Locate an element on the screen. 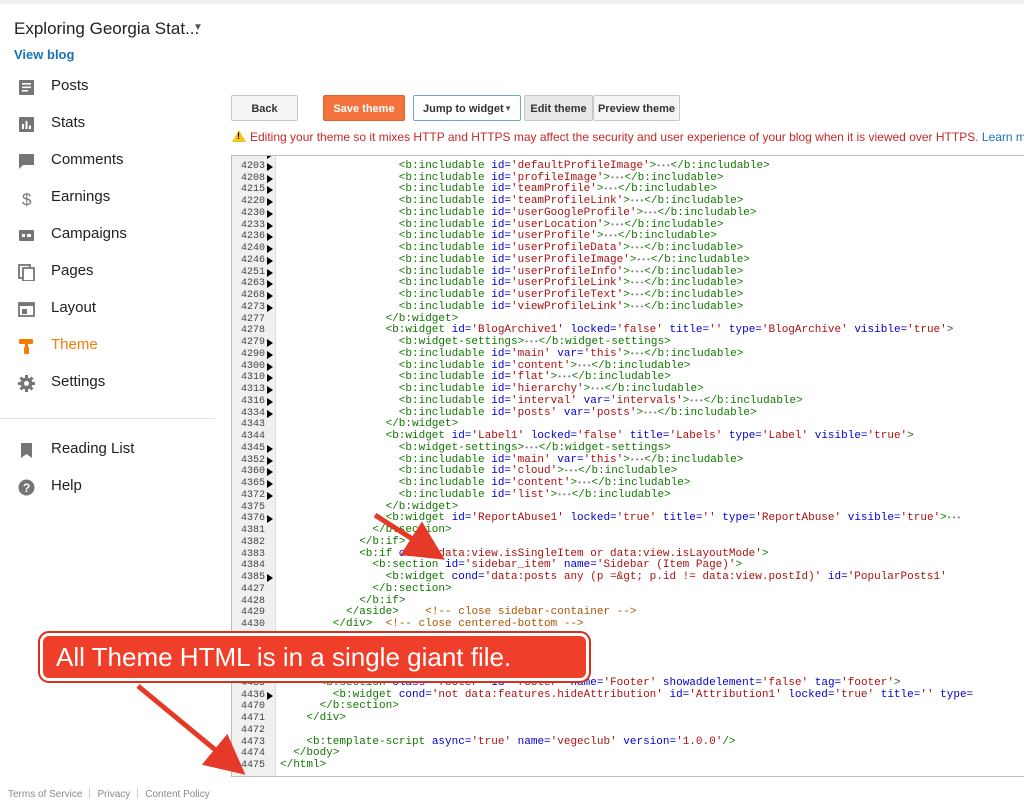 The width and height of the screenshot is (1024, 804). line-number: 4376 is located at coordinates (252, 519).